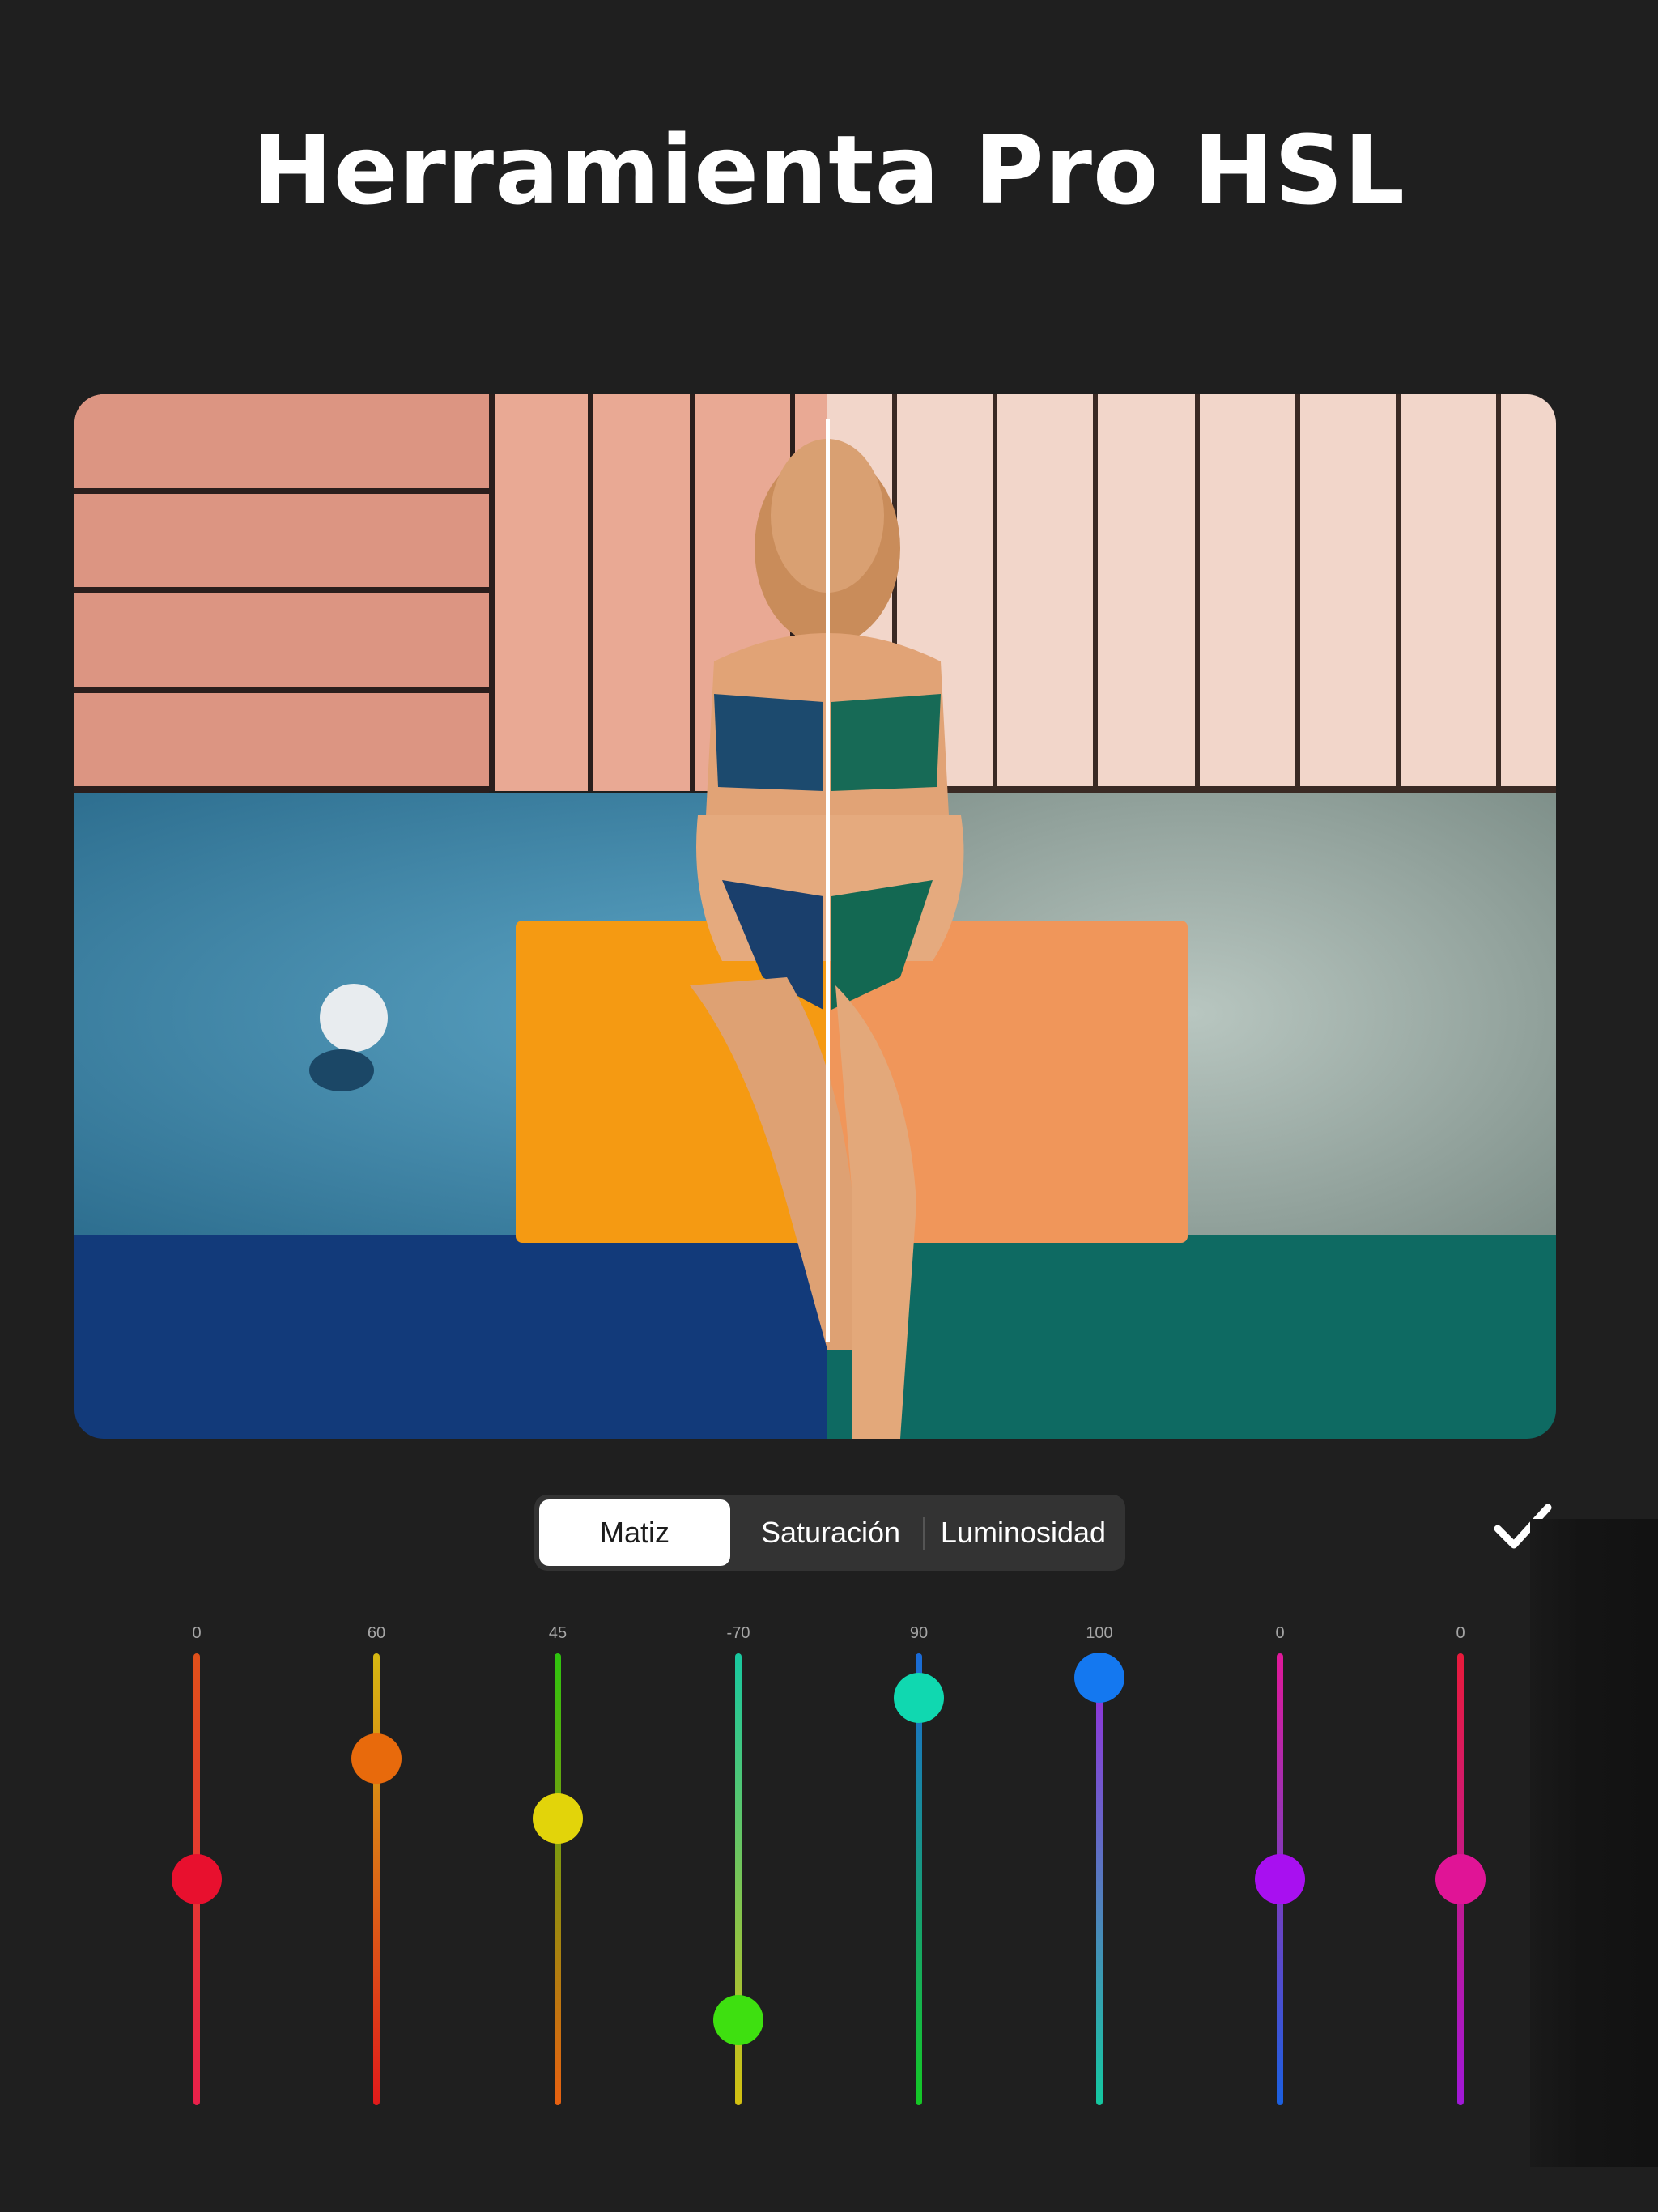  Describe the element at coordinates (738, 1865) in the screenshot. I see `slider-green: -70` at that location.